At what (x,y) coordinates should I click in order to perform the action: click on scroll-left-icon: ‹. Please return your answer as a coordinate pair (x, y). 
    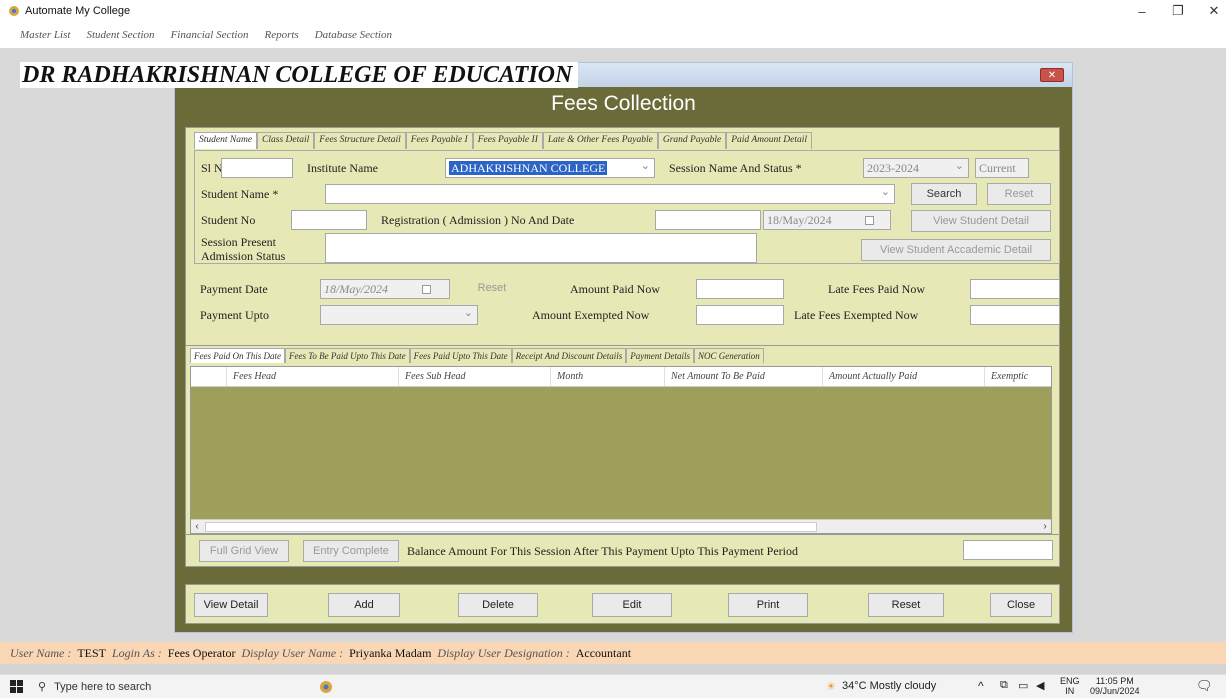
    Looking at the image, I should click on (197, 527).